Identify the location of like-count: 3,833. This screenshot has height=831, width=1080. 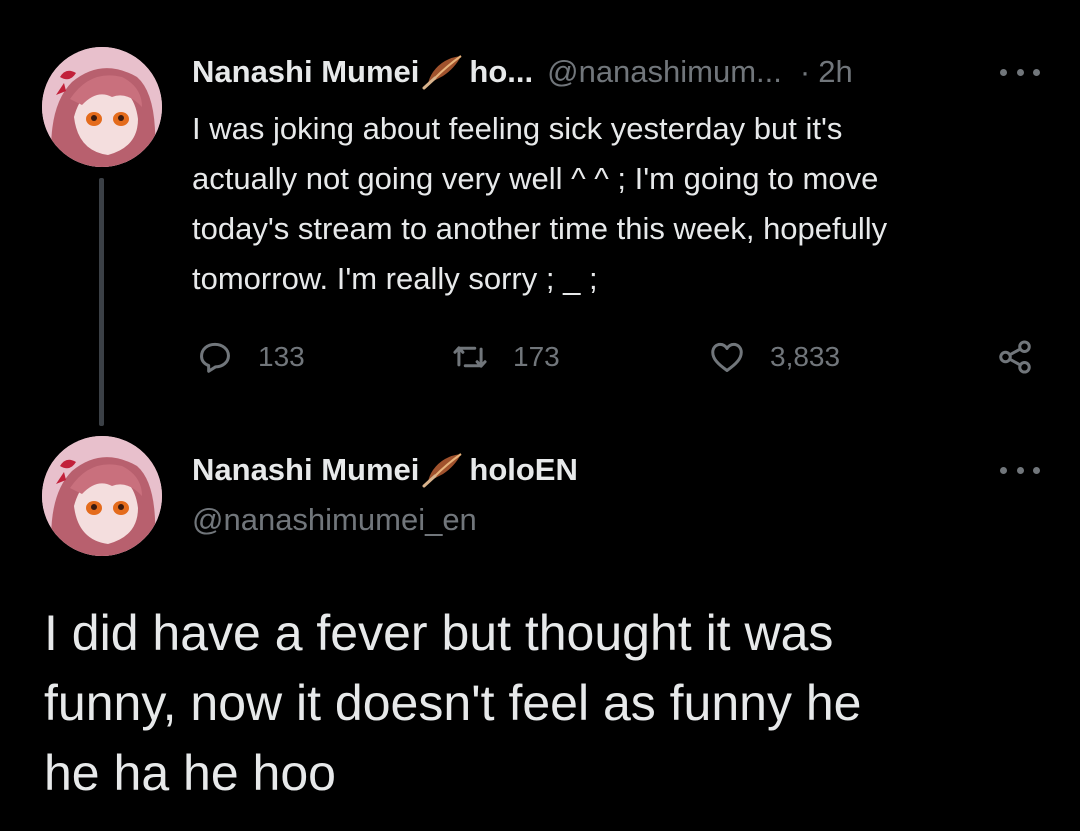
(805, 356).